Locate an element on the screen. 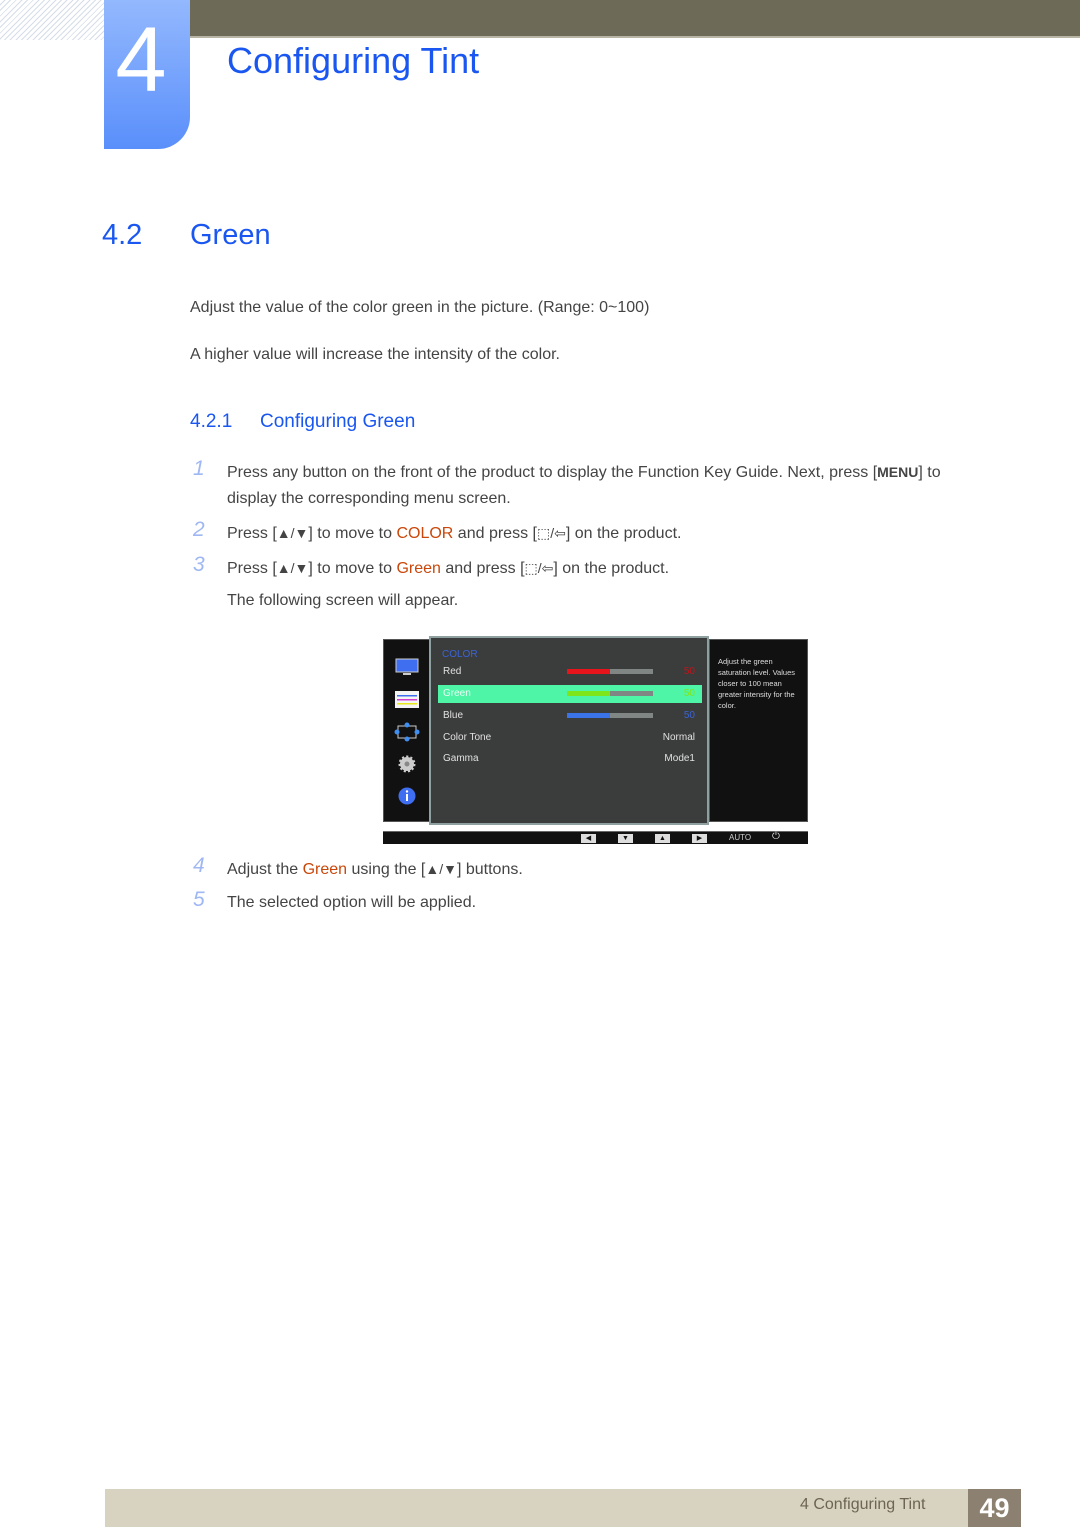 The width and height of the screenshot is (1080, 1527). corner-stripes is located at coordinates (52, 20).